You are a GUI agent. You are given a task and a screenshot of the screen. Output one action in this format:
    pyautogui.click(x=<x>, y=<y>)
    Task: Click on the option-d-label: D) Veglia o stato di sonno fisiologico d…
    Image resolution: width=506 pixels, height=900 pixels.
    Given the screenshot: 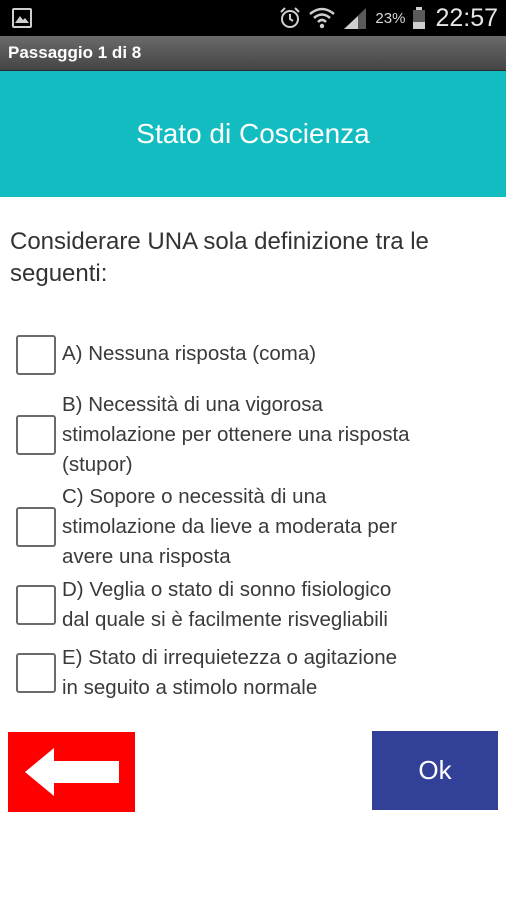 What is the action you would take?
    pyautogui.click(x=227, y=604)
    